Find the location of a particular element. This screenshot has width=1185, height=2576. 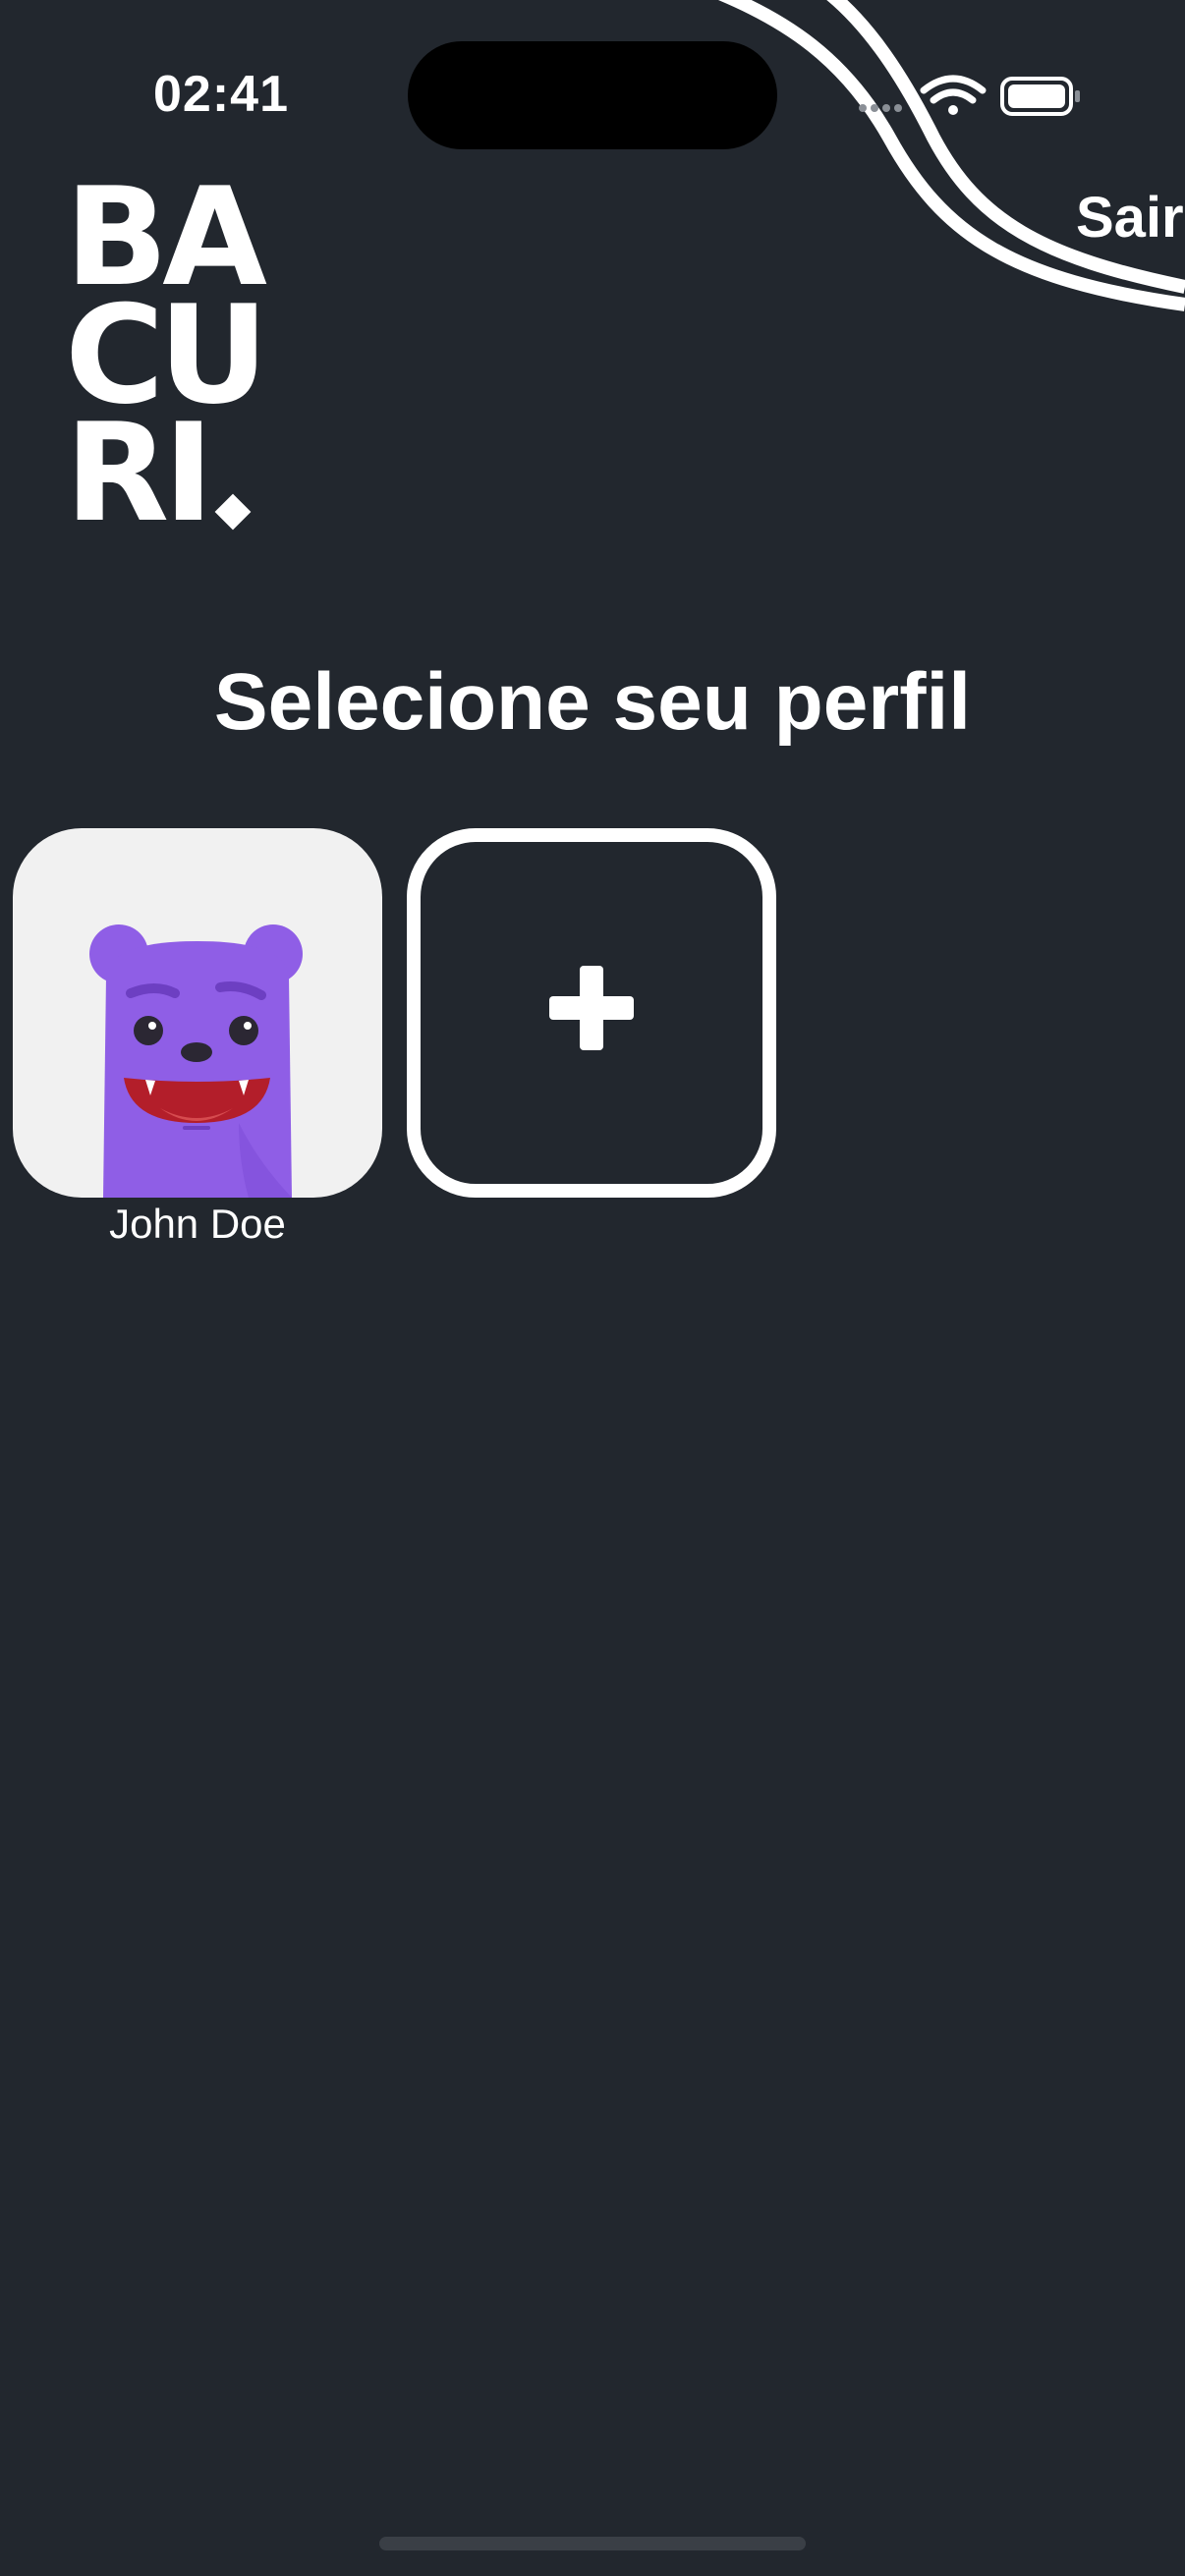

page-title: Selecione seu perfil is located at coordinates (592, 702).